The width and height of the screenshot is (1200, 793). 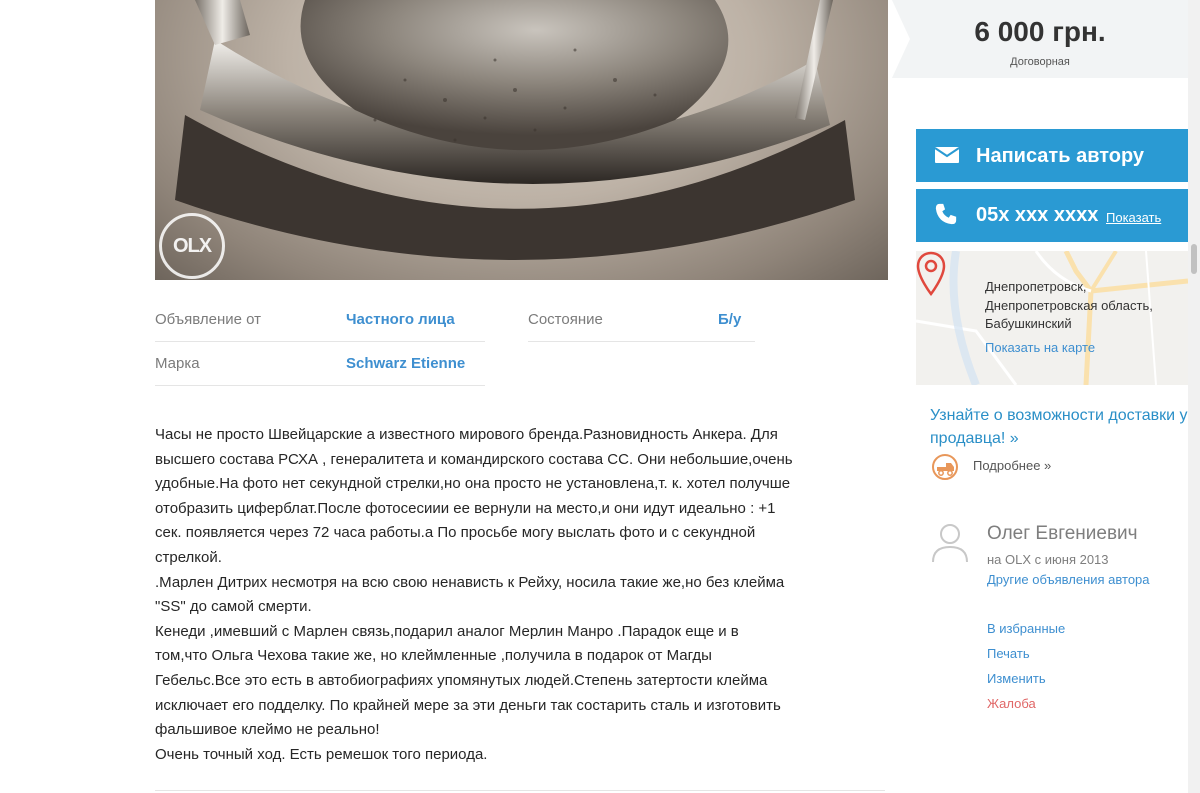 What do you see at coordinates (1037, 215) in the screenshot?
I see `phone-number: 05x xxx xxxx` at bounding box center [1037, 215].